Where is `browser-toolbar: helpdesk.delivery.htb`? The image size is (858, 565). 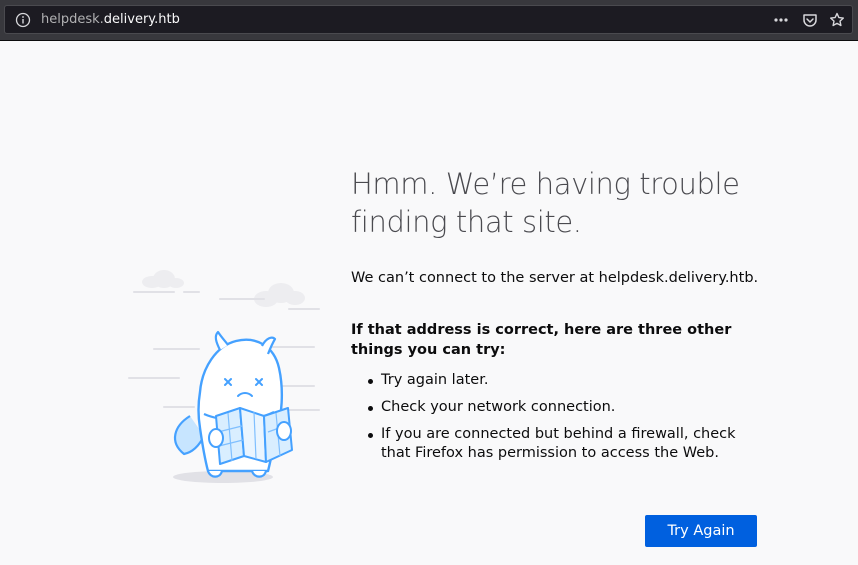
browser-toolbar: helpdesk.delivery.htb is located at coordinates (429, 20).